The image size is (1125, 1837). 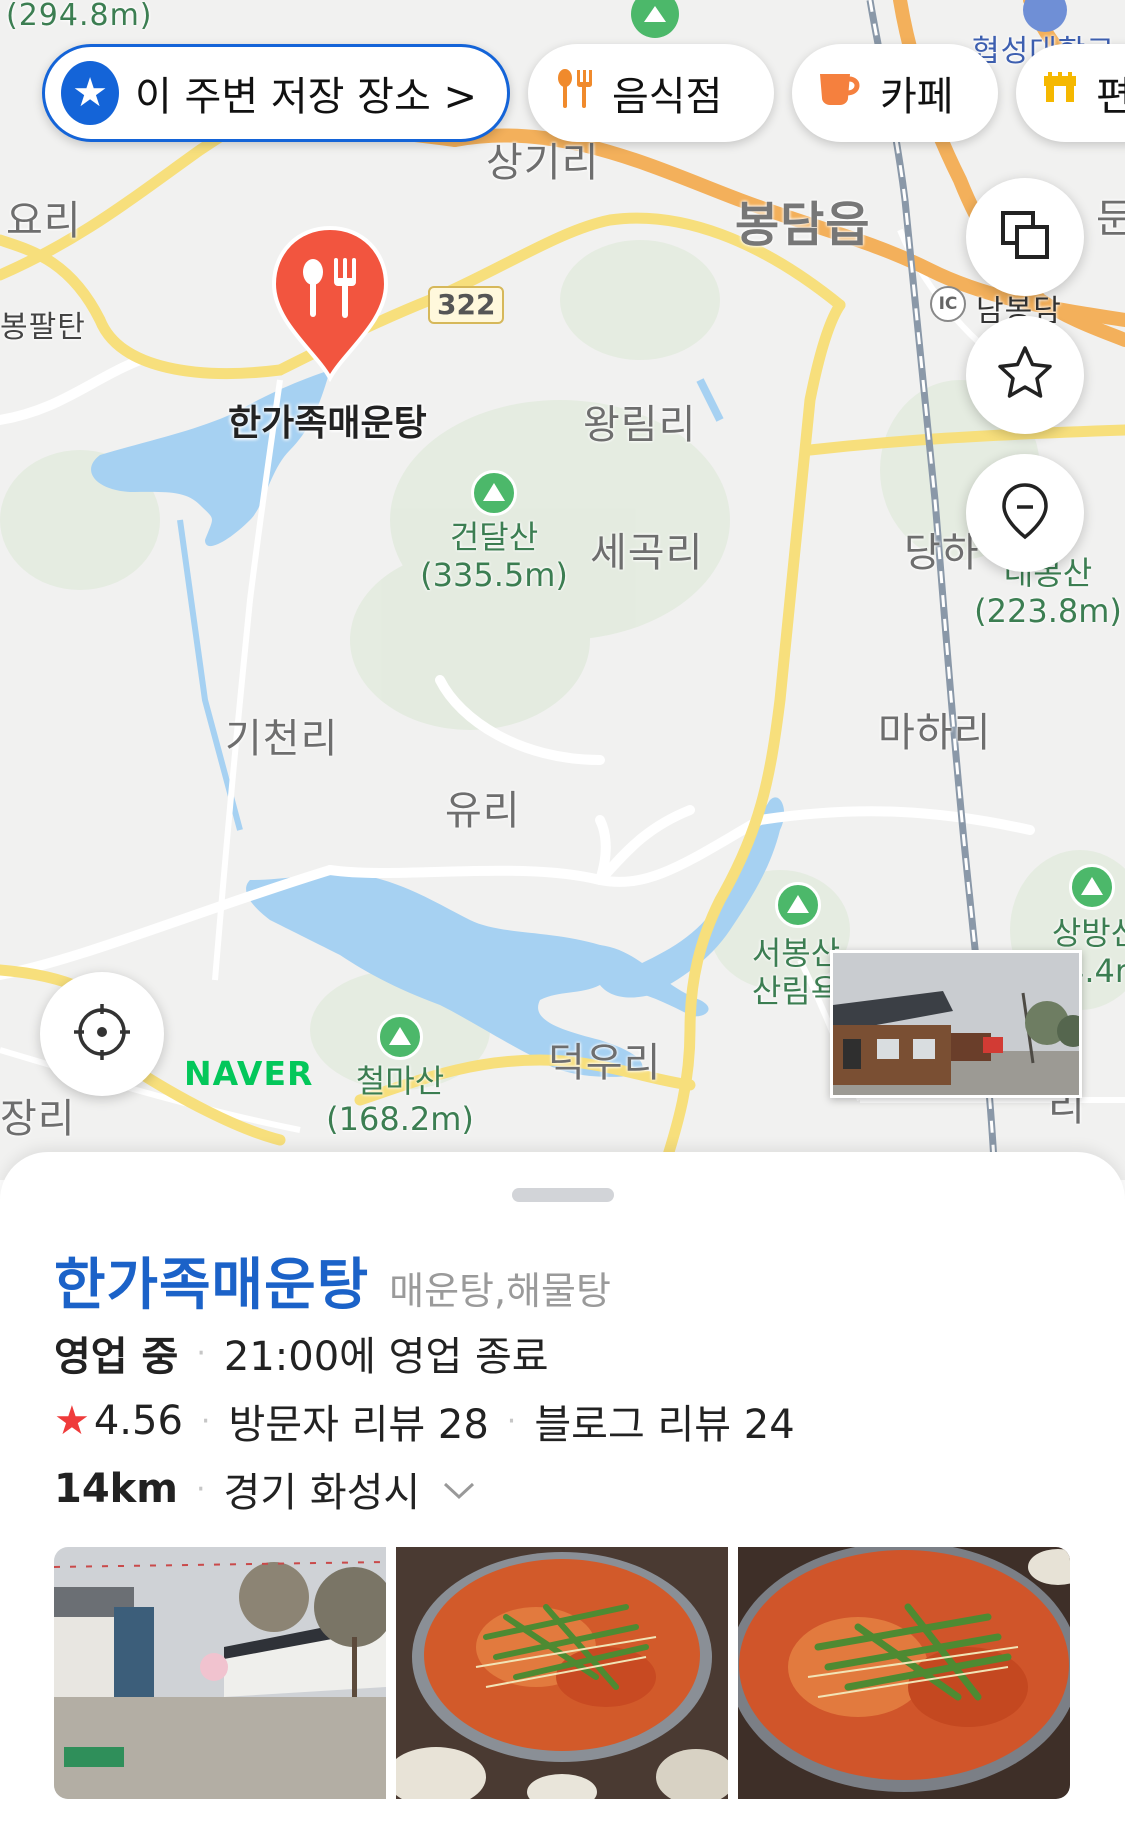 What do you see at coordinates (935, 733) in the screenshot?
I see `place-label-mahari: 마하리` at bounding box center [935, 733].